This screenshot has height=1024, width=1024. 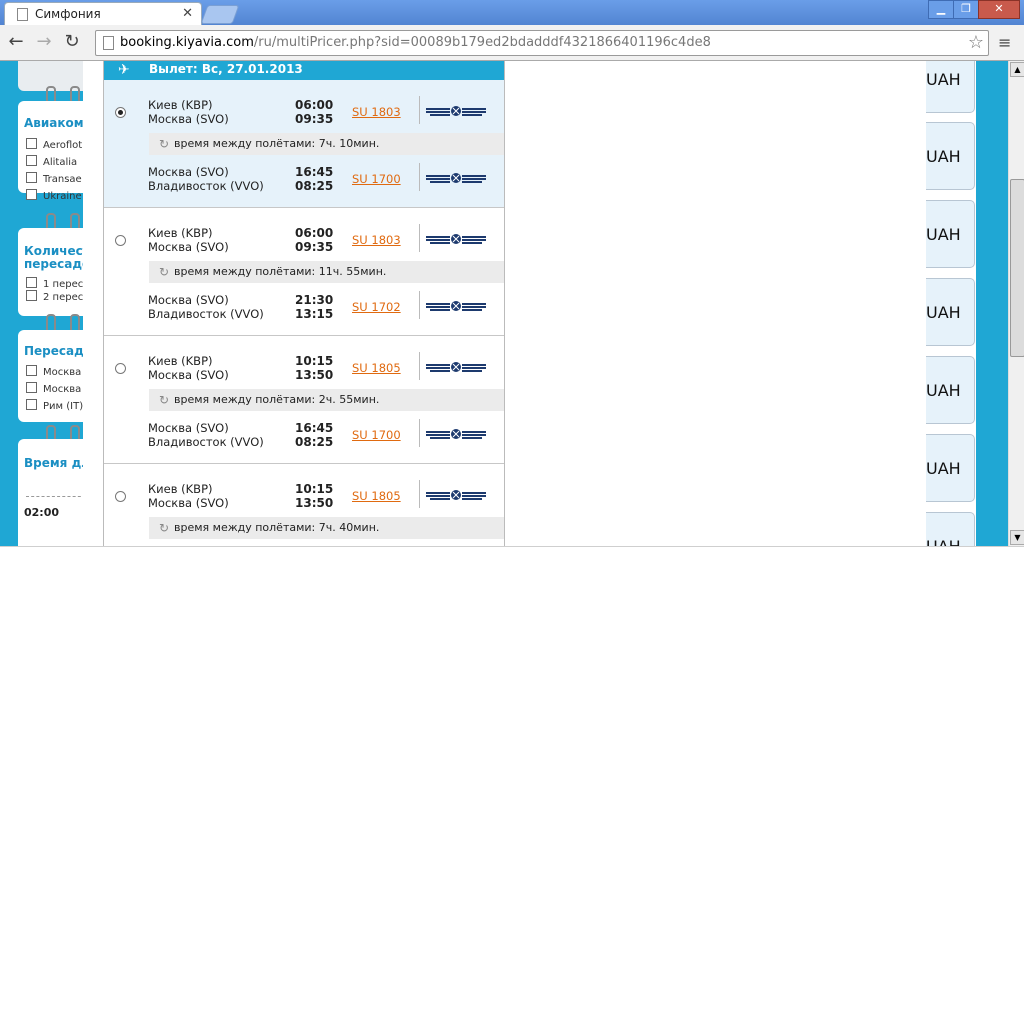 What do you see at coordinates (326, 400) in the screenshot?
I see `connection-info: ↻ время между полётами: 2ч. 55мин.` at bounding box center [326, 400].